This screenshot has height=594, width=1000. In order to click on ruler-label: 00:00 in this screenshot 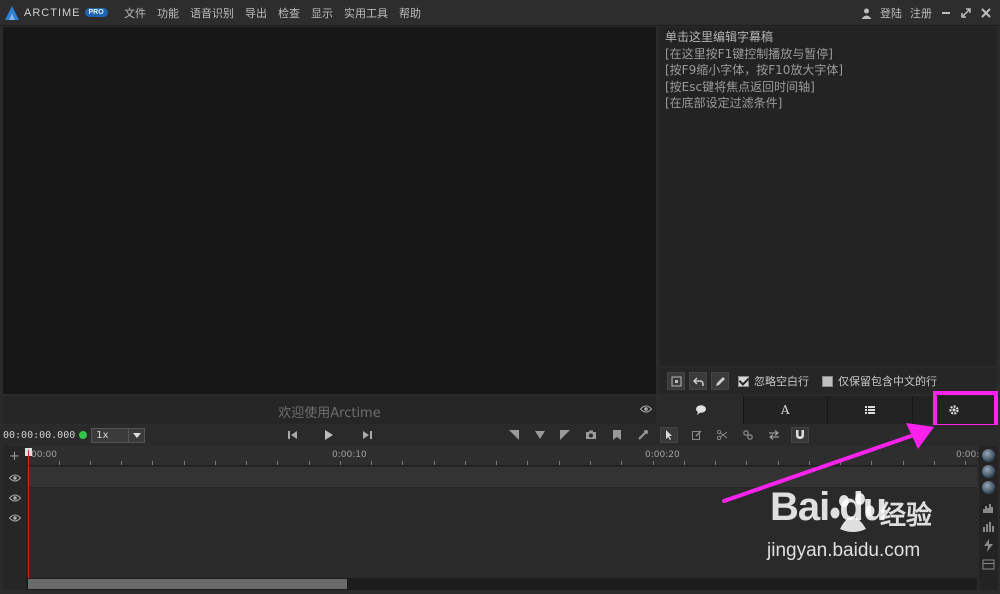, I will do `click(44, 455)`.